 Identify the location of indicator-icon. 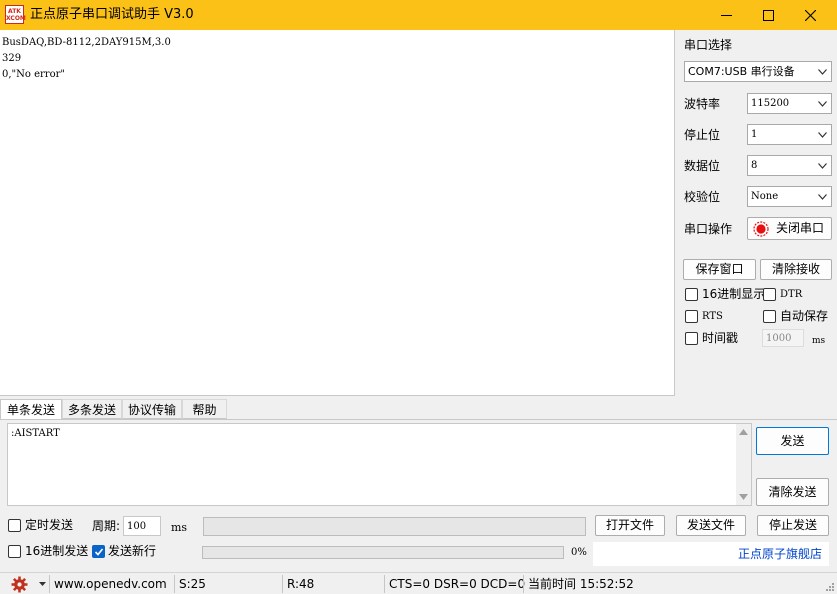
(761, 229).